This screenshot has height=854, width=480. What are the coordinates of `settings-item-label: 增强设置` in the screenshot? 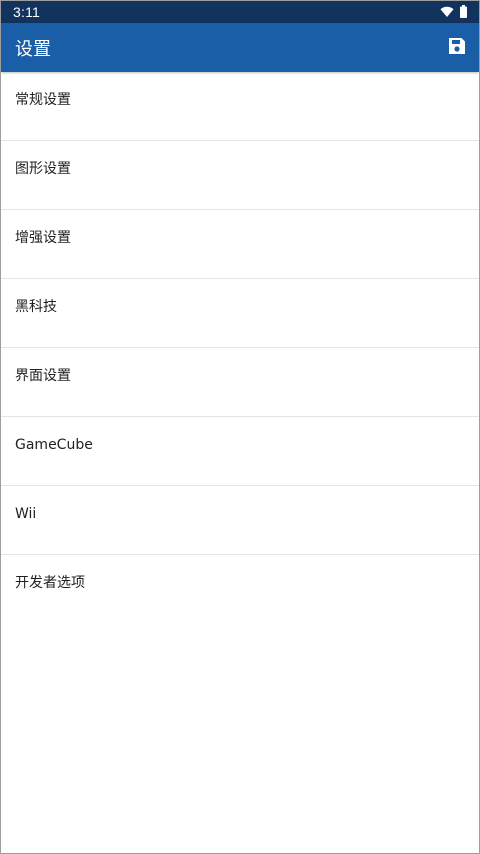 It's located at (43, 238).